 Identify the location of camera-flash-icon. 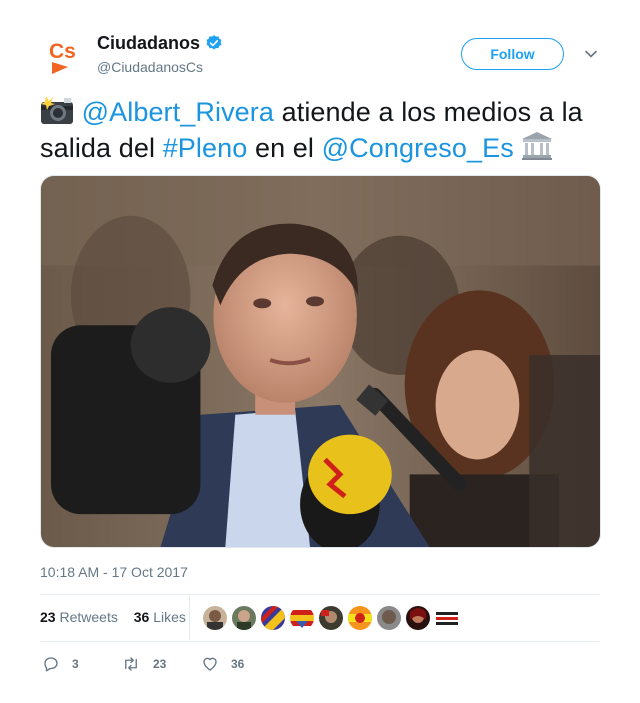
(57, 110).